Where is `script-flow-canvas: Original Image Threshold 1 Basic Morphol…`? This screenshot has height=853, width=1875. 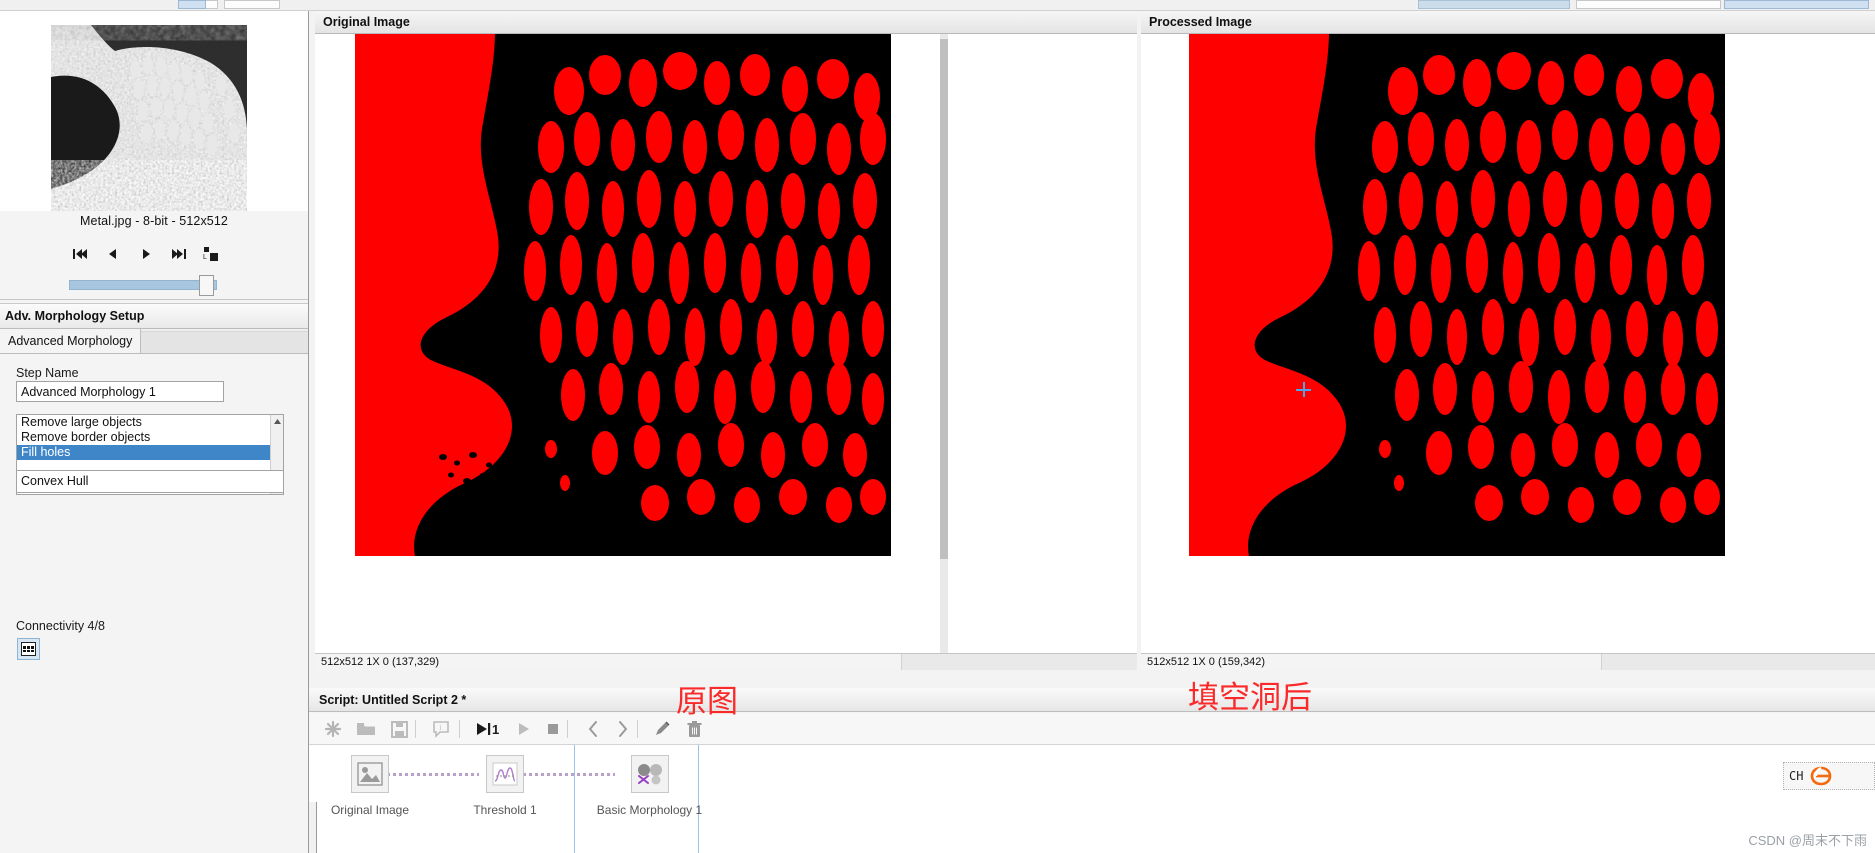 script-flow-canvas: Original Image Threshold 1 Basic Morphol… is located at coordinates (1092, 799).